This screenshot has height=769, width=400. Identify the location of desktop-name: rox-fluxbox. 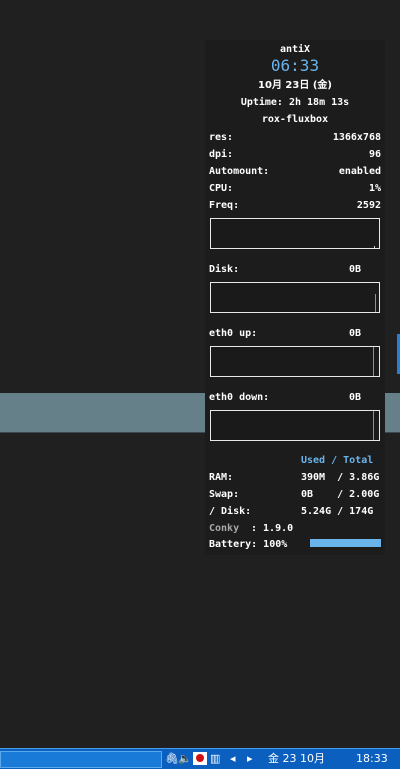
(295, 119).